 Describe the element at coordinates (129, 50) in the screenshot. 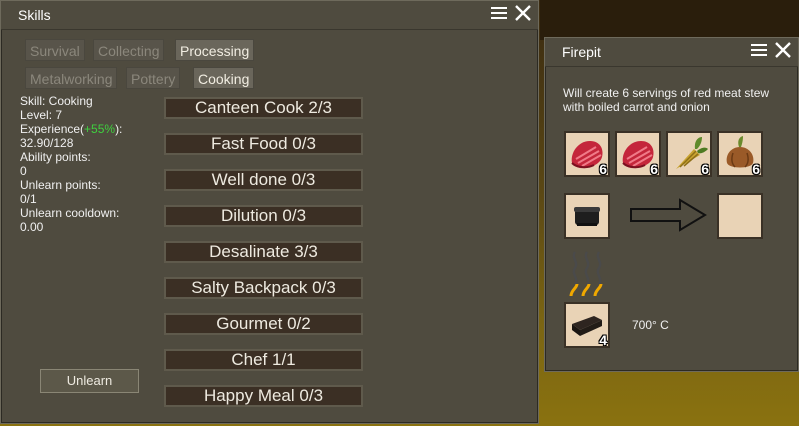

I see `tab-collecting: Collecting` at that location.